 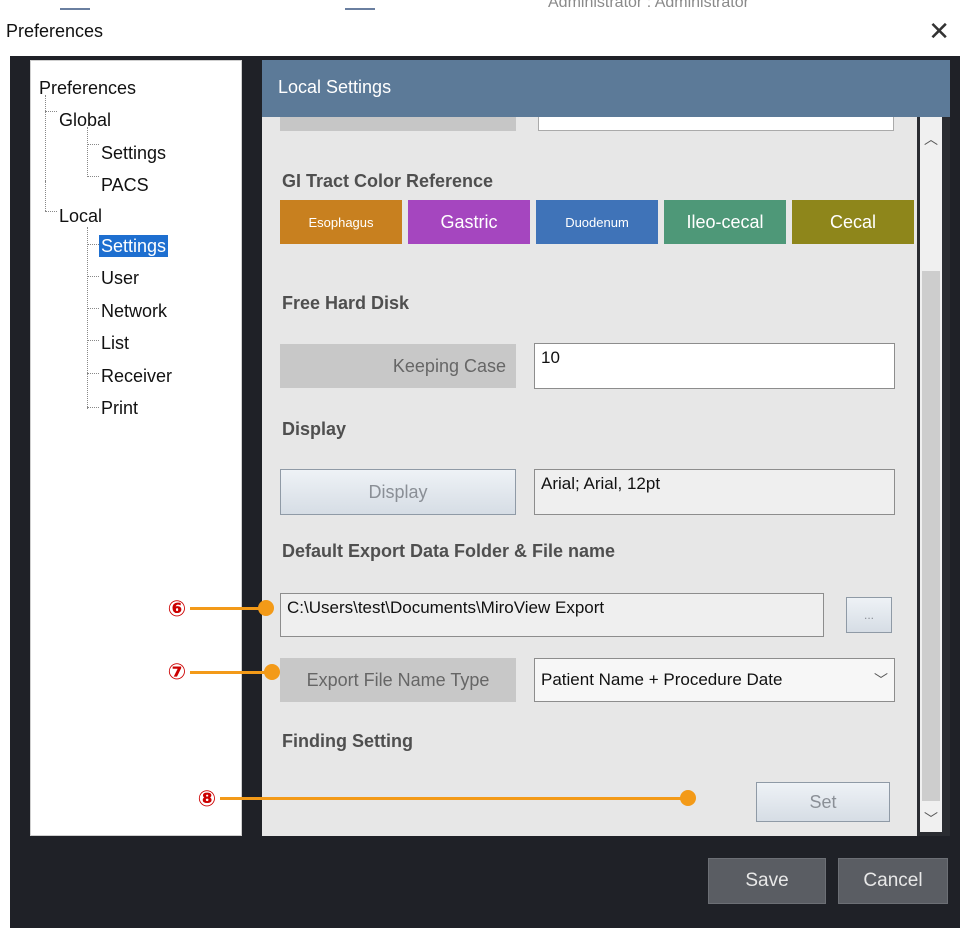 I want to click on tree-node-local-network: Network, so click(x=134, y=311).